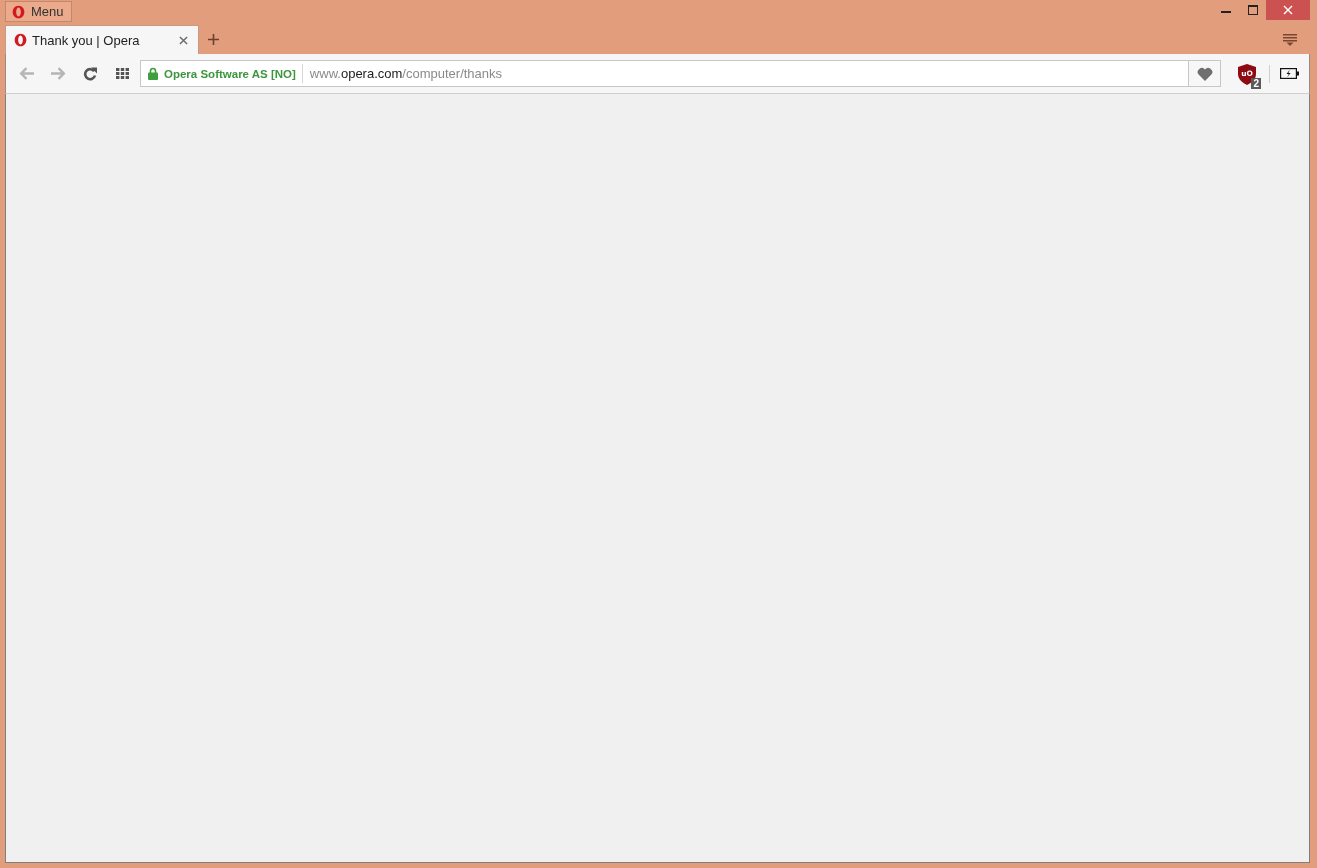 This screenshot has height=868, width=1317. What do you see at coordinates (1252, 10) in the screenshot?
I see `maximize-icon` at bounding box center [1252, 10].